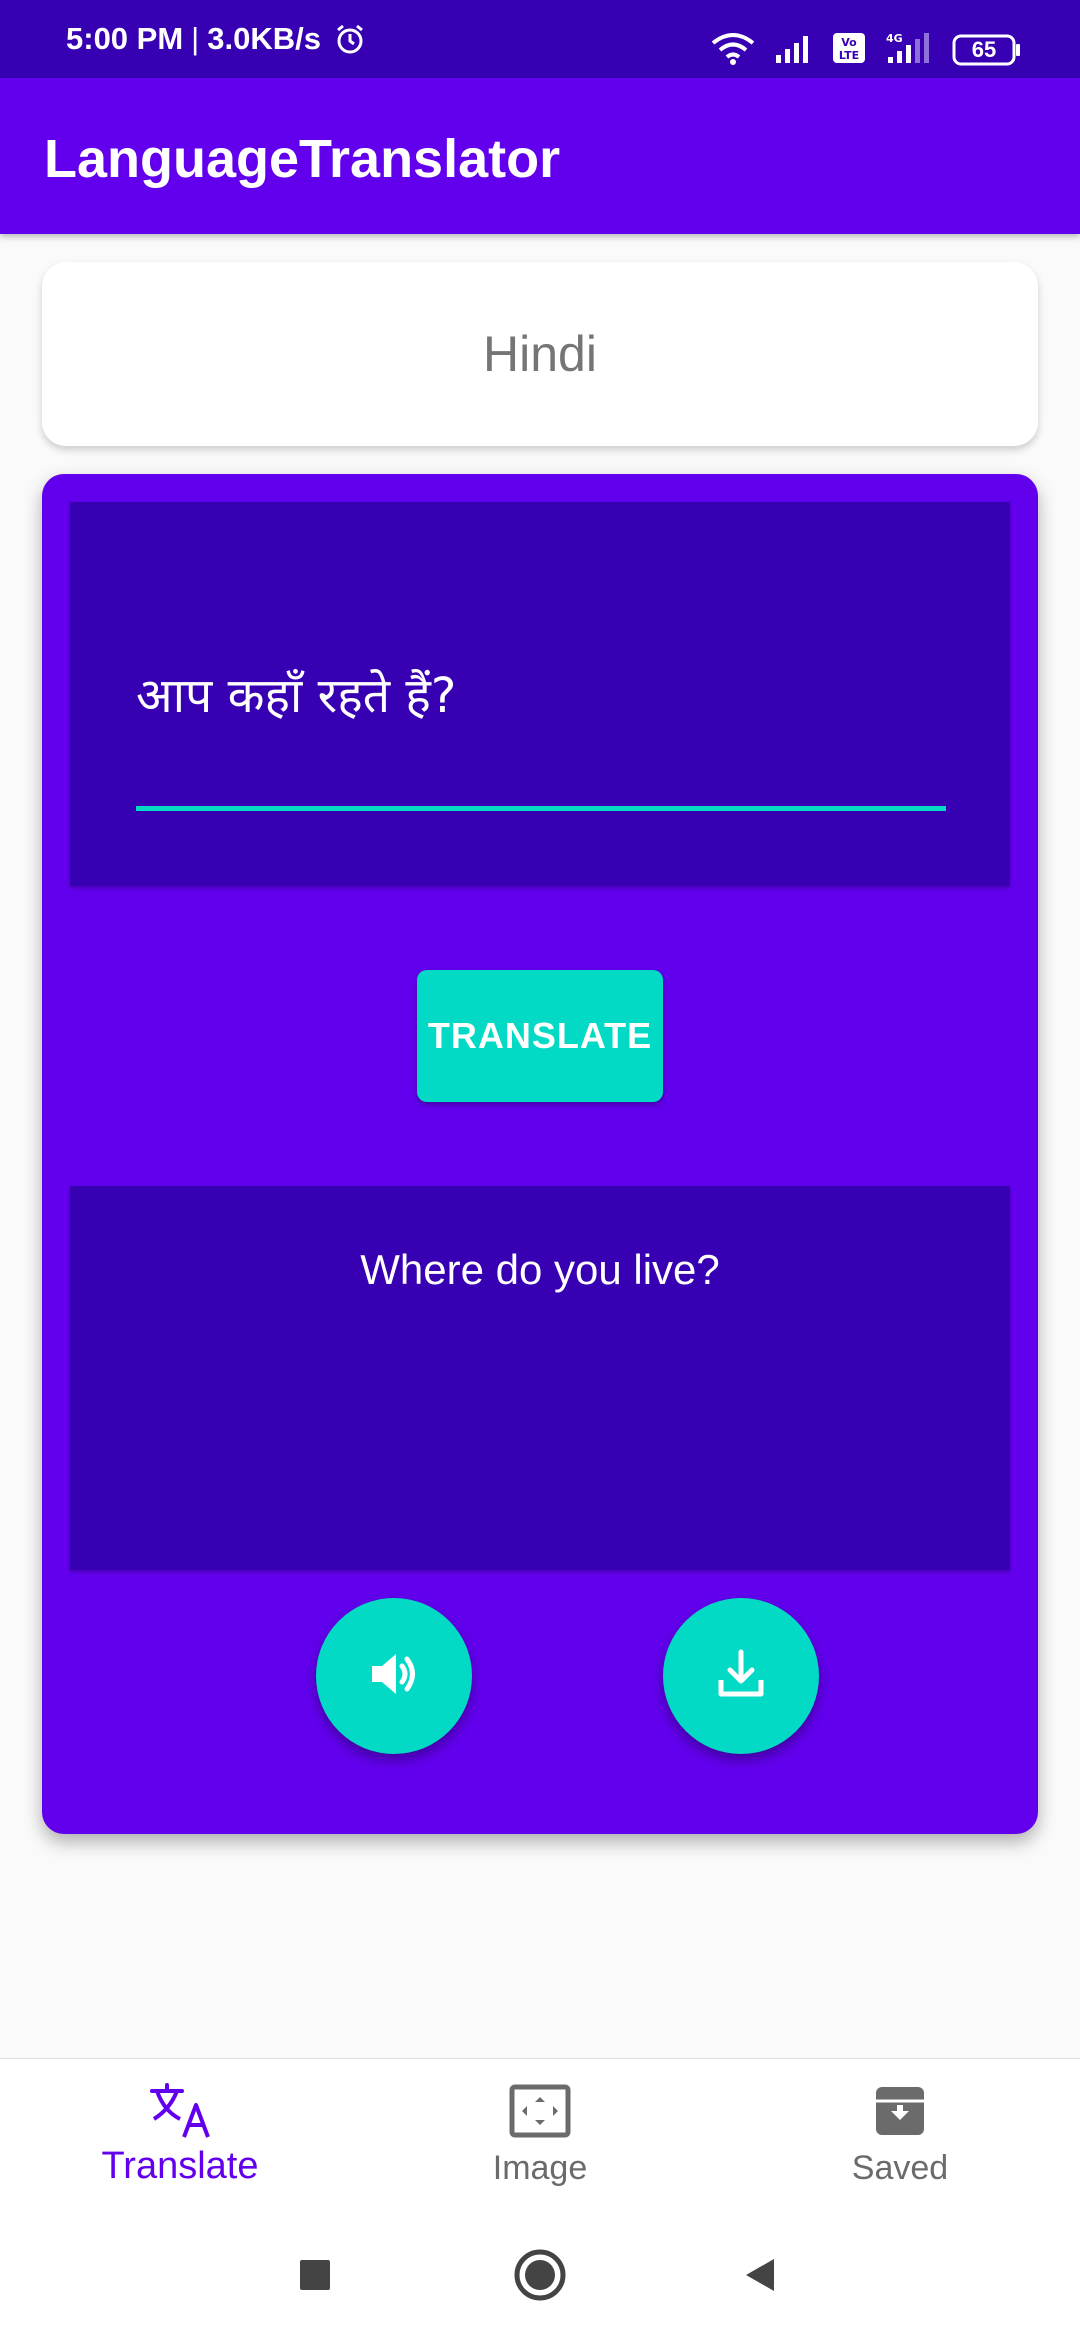  What do you see at coordinates (794, 50) in the screenshot?
I see `signal-icon` at bounding box center [794, 50].